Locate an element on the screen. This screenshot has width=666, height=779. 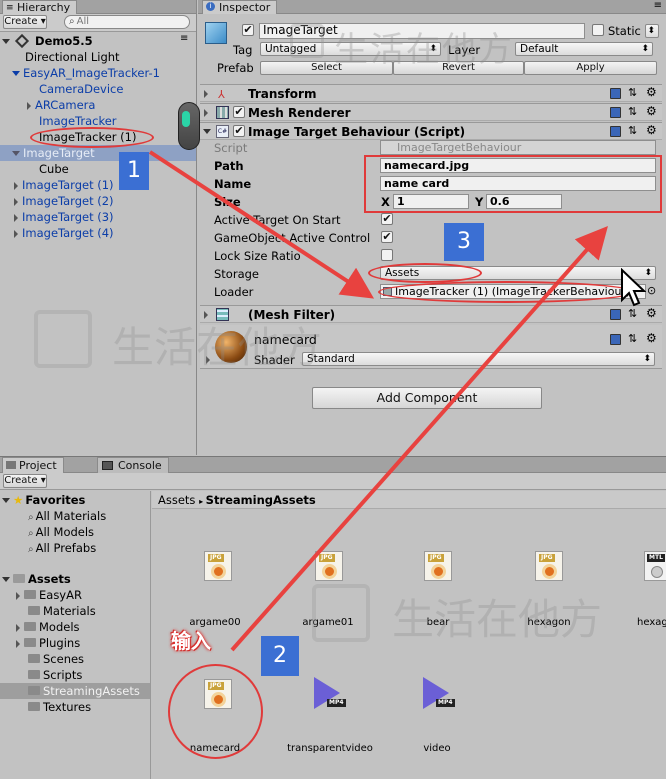
favorite-item: ⌕ All Prefabs is located at coordinates (62, 548).